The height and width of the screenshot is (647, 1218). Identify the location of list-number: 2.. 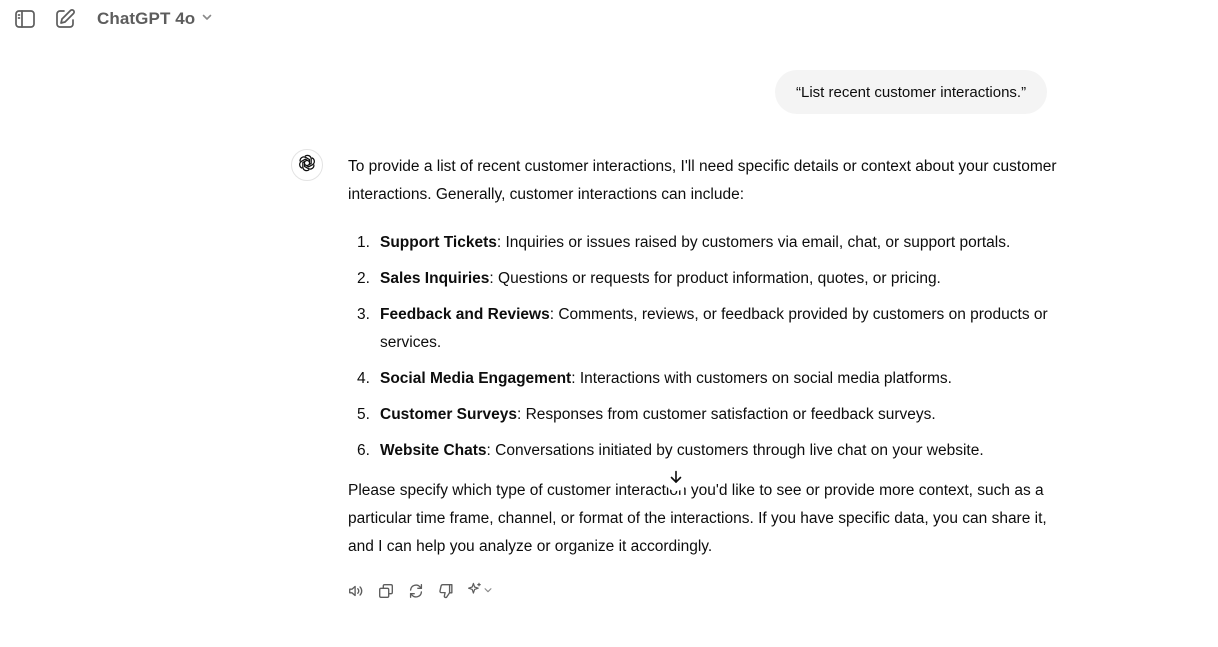
(363, 278).